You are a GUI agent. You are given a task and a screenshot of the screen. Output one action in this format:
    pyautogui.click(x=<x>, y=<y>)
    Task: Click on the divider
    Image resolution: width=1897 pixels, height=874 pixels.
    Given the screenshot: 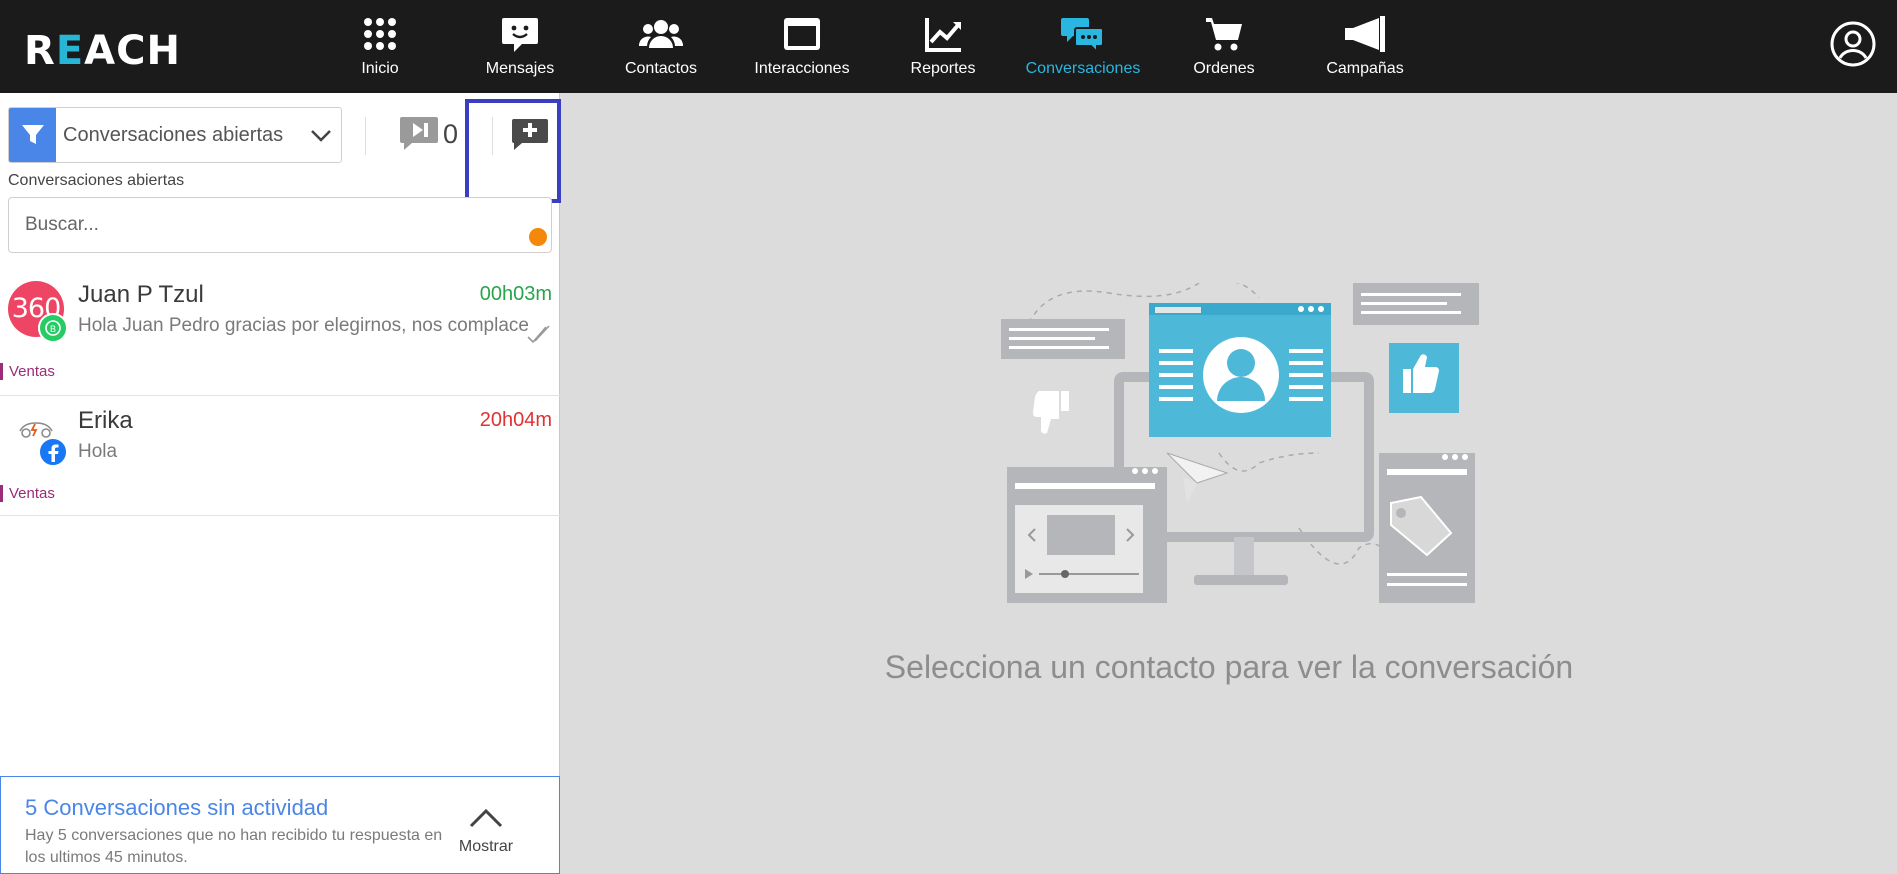 What is the action you would take?
    pyautogui.click(x=365, y=136)
    